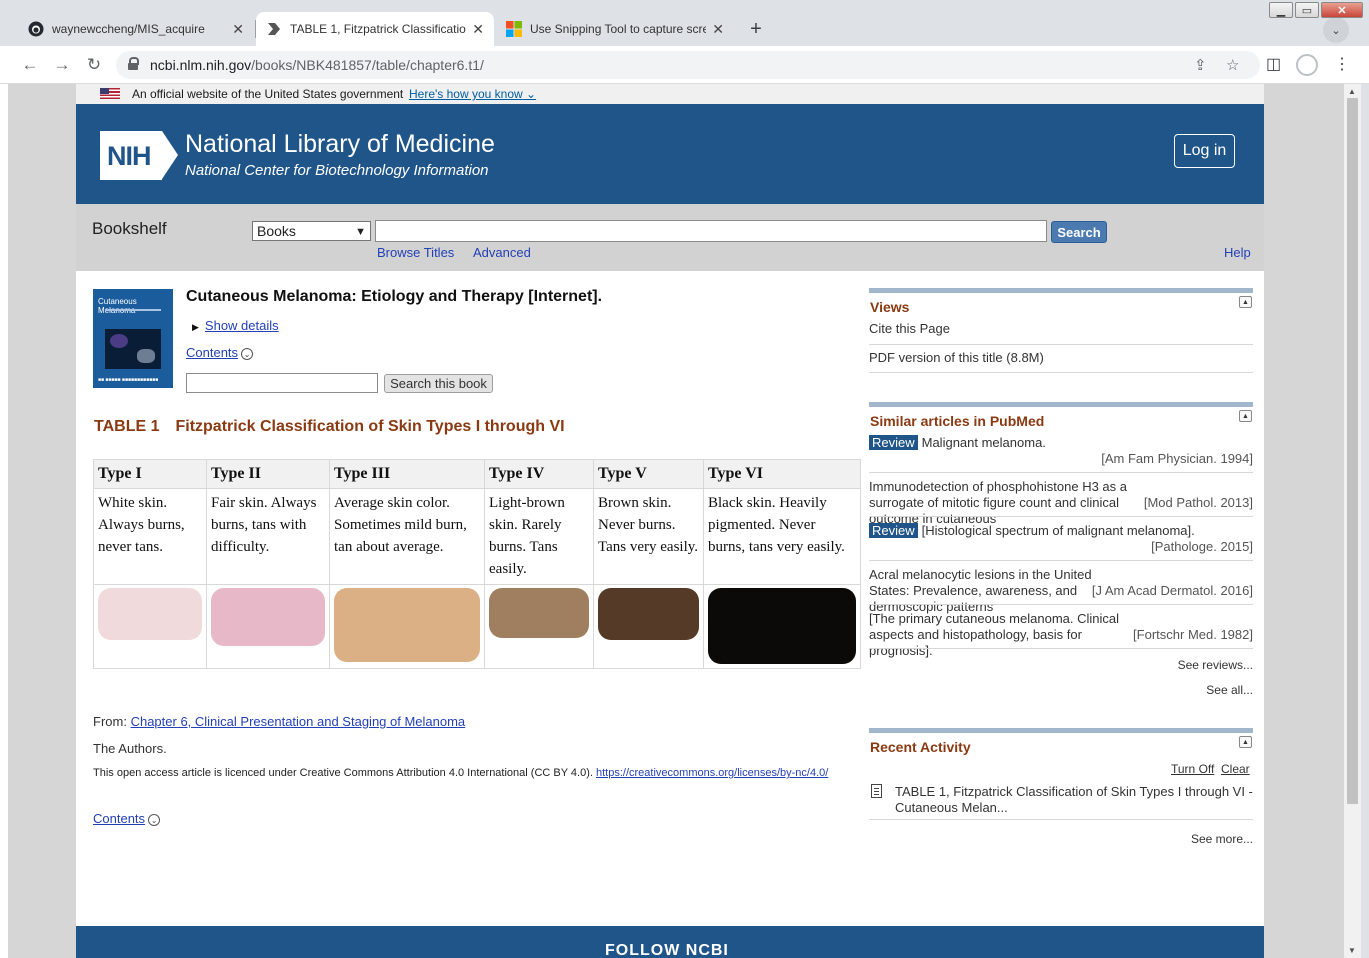  What do you see at coordinates (1202, 546) in the screenshot?
I see `article-citation: [Pathologe. 2015]` at bounding box center [1202, 546].